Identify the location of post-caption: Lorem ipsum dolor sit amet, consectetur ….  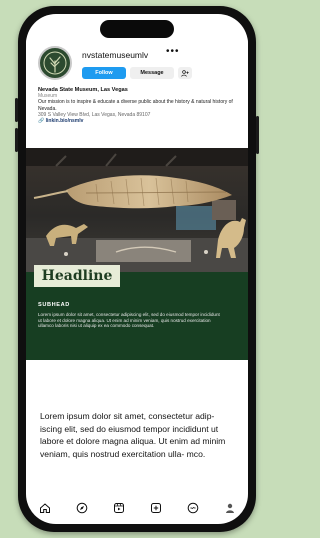
(133, 435).